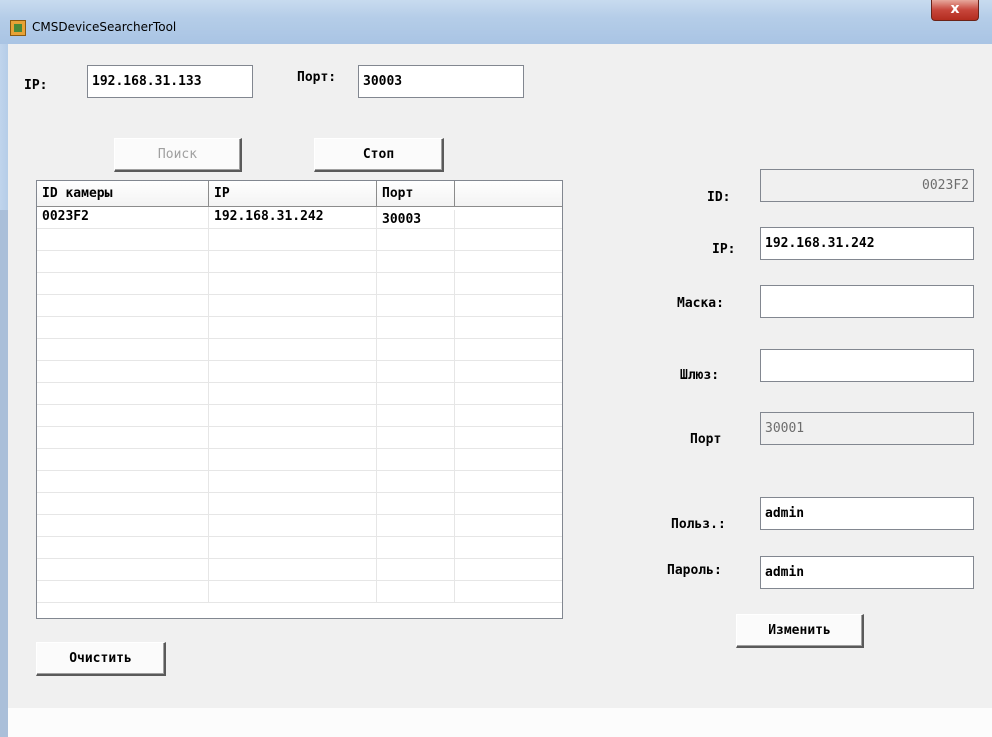  Describe the element at coordinates (123, 218) in the screenshot. I see `cell-camera-id: 0023F2` at that location.